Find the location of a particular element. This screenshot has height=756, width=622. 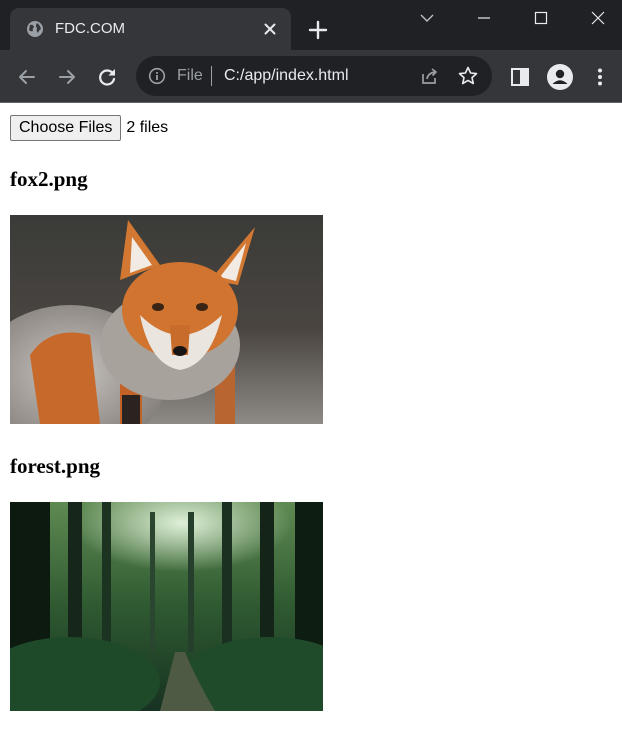

tab-strip: FDC.COM is located at coordinates (311, 25).